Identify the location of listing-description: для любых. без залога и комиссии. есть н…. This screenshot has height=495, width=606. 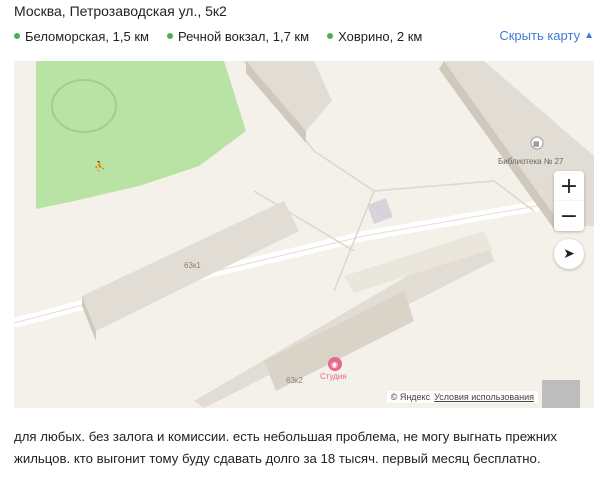
(285, 447).